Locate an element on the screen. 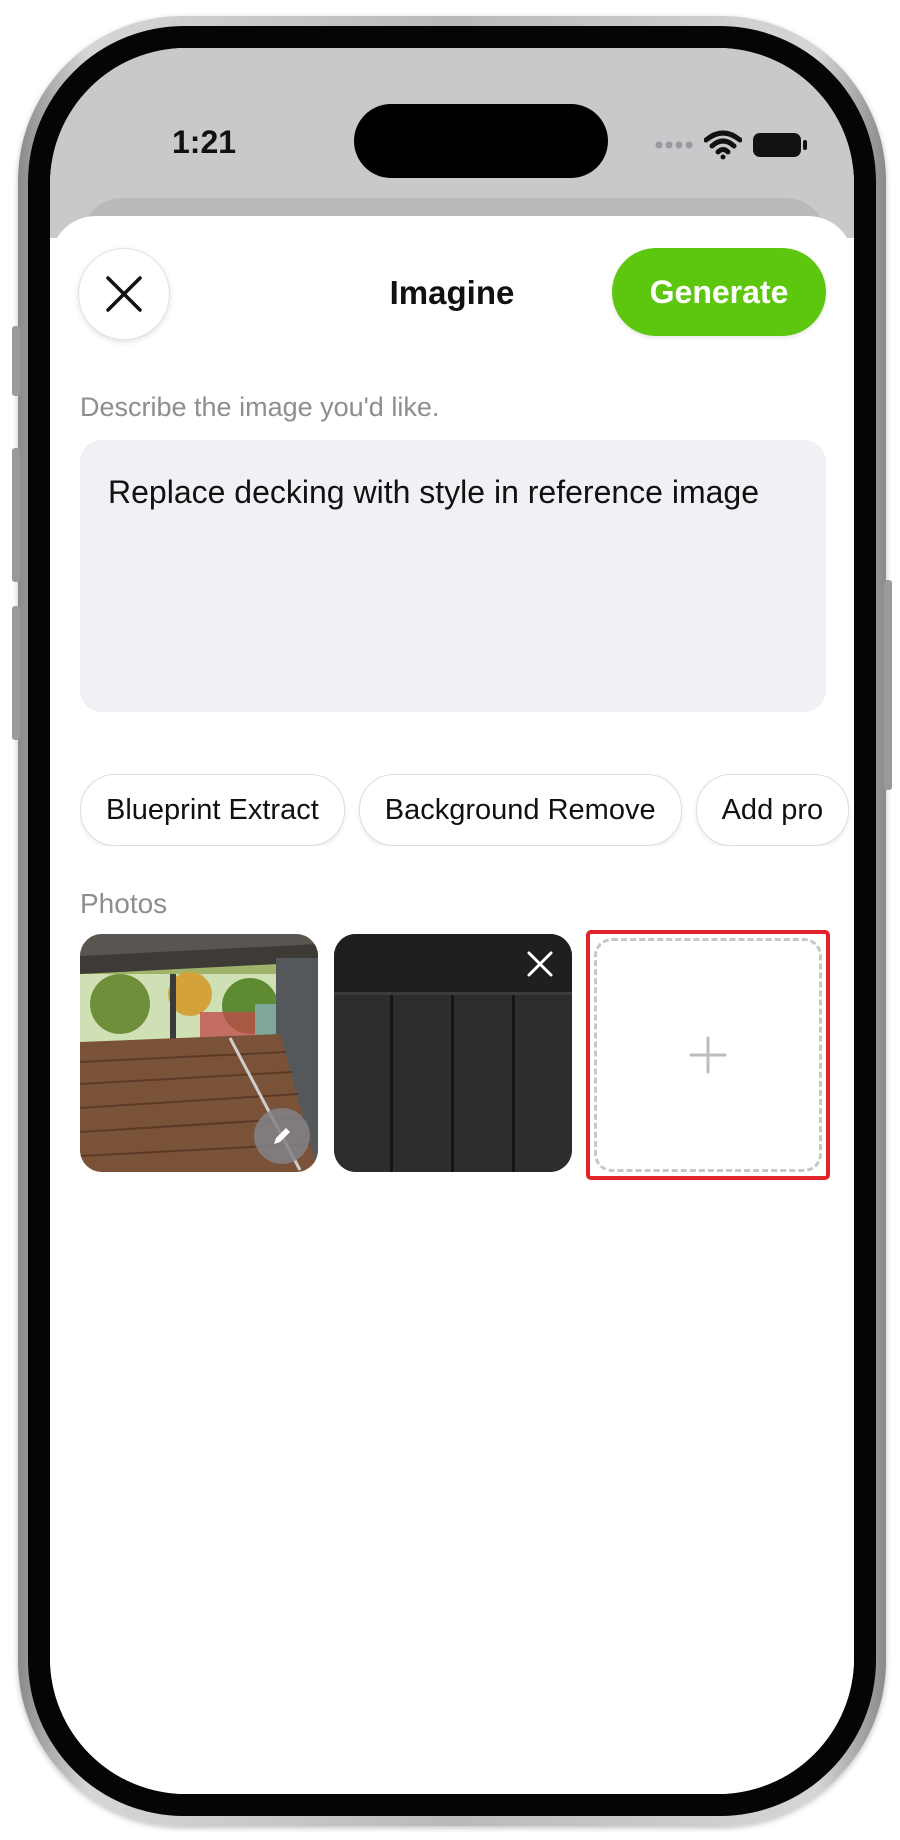 The image size is (900, 1840). pencil-icon is located at coordinates (282, 1136).